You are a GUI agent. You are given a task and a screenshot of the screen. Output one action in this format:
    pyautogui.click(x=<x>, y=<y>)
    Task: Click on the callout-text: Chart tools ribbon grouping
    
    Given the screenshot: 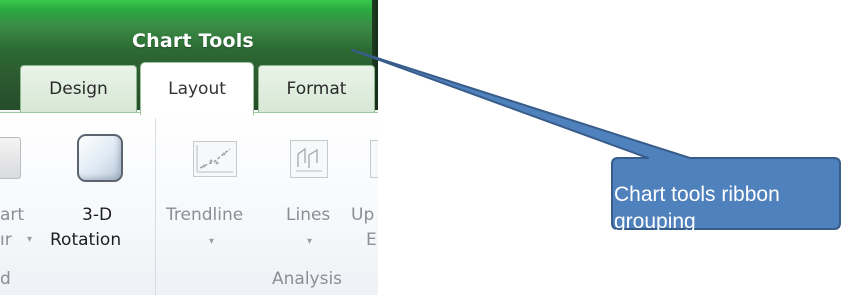 What is the action you would take?
    pyautogui.click(x=729, y=208)
    